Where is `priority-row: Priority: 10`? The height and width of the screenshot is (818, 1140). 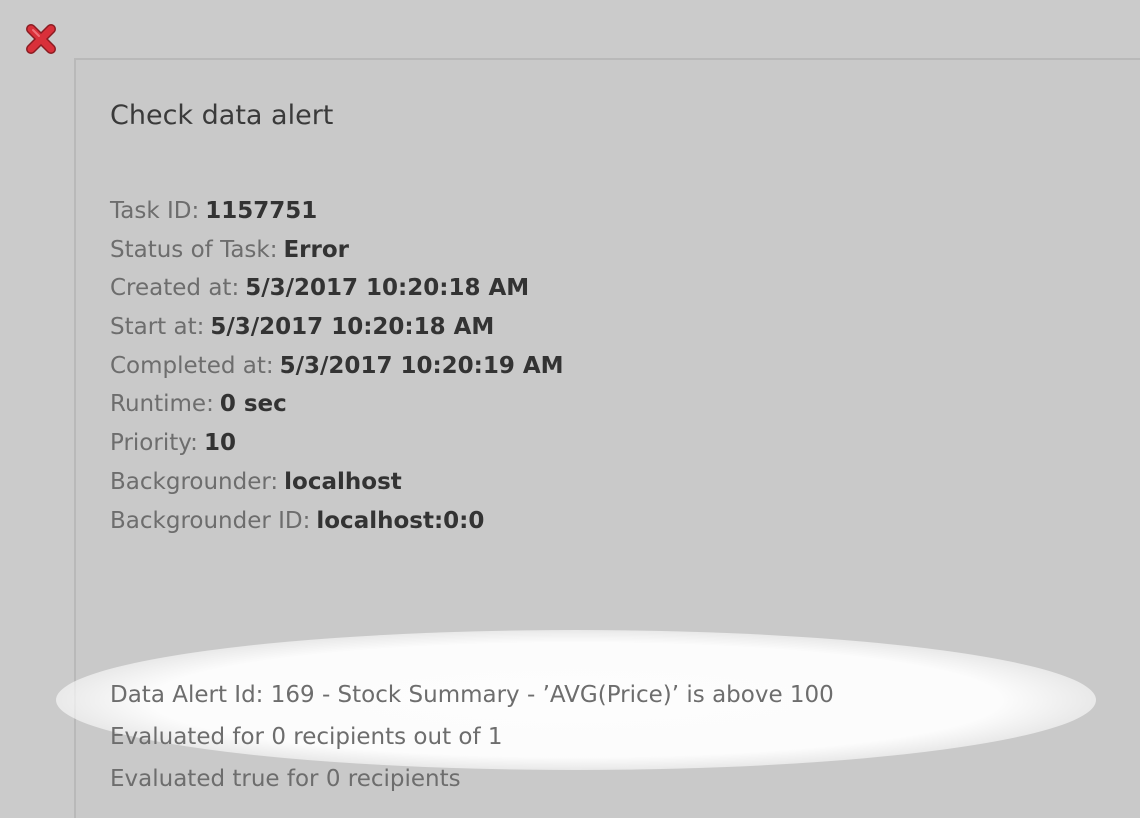 priority-row: Priority: 10 is located at coordinates (337, 443).